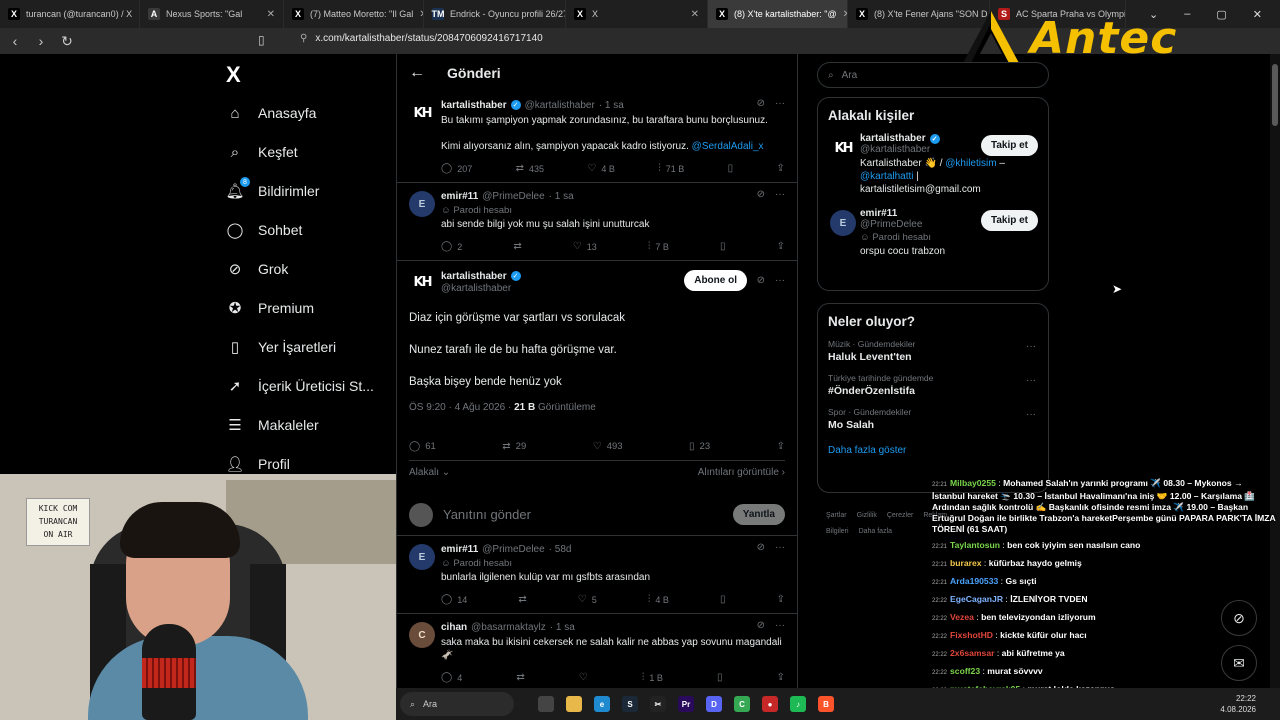  I want to click on reload-icon: ↻, so click(67, 41).